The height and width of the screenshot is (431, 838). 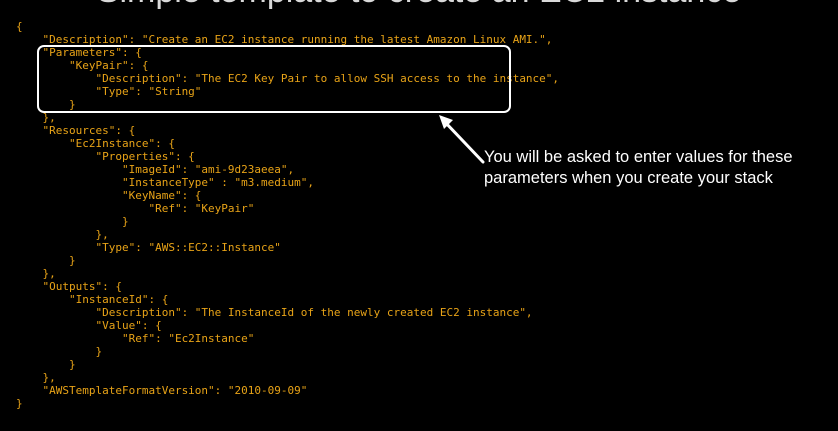 What do you see at coordinates (69, 286) in the screenshot?
I see `code-line: "Outputs": {` at bounding box center [69, 286].